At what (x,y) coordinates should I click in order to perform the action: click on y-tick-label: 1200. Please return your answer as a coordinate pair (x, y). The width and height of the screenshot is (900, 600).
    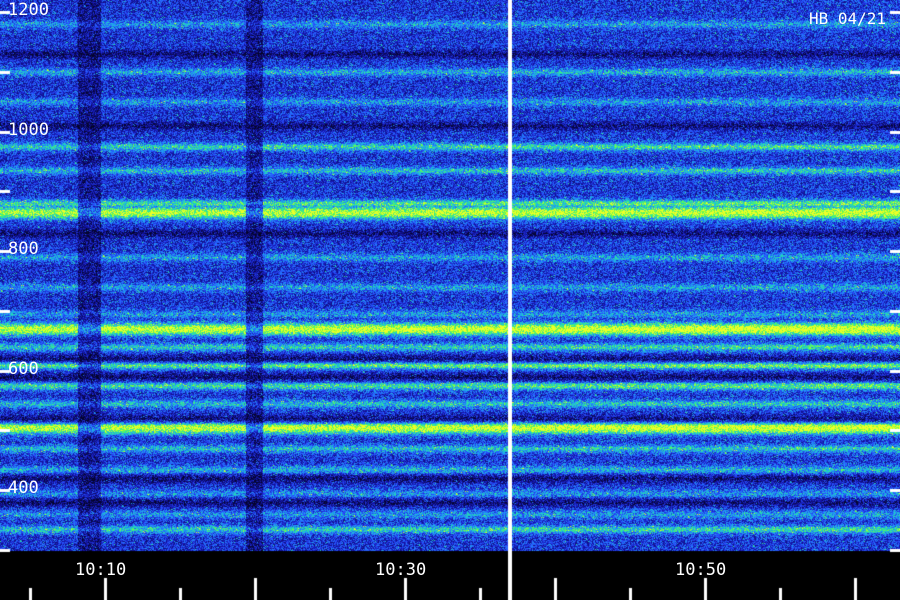
    Looking at the image, I should click on (28, 10).